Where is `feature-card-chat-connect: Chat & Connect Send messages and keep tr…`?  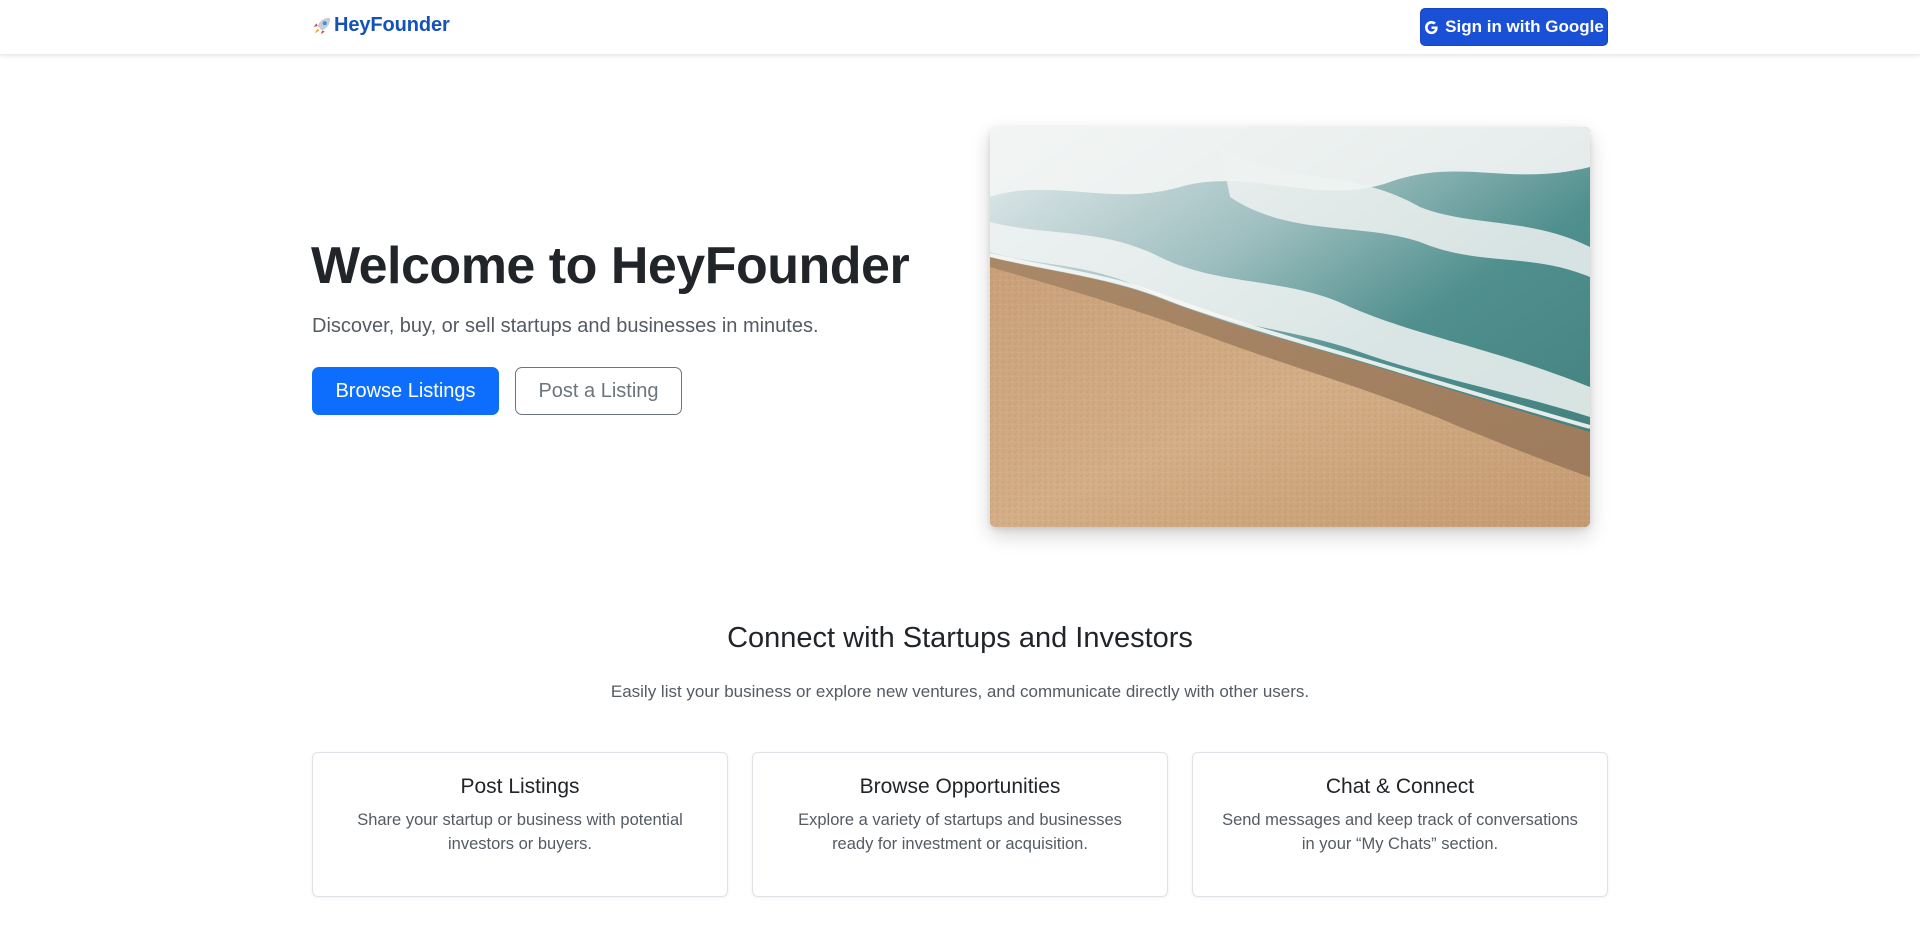
feature-card-chat-connect: Chat & Connect Send messages and keep tr… is located at coordinates (1400, 824).